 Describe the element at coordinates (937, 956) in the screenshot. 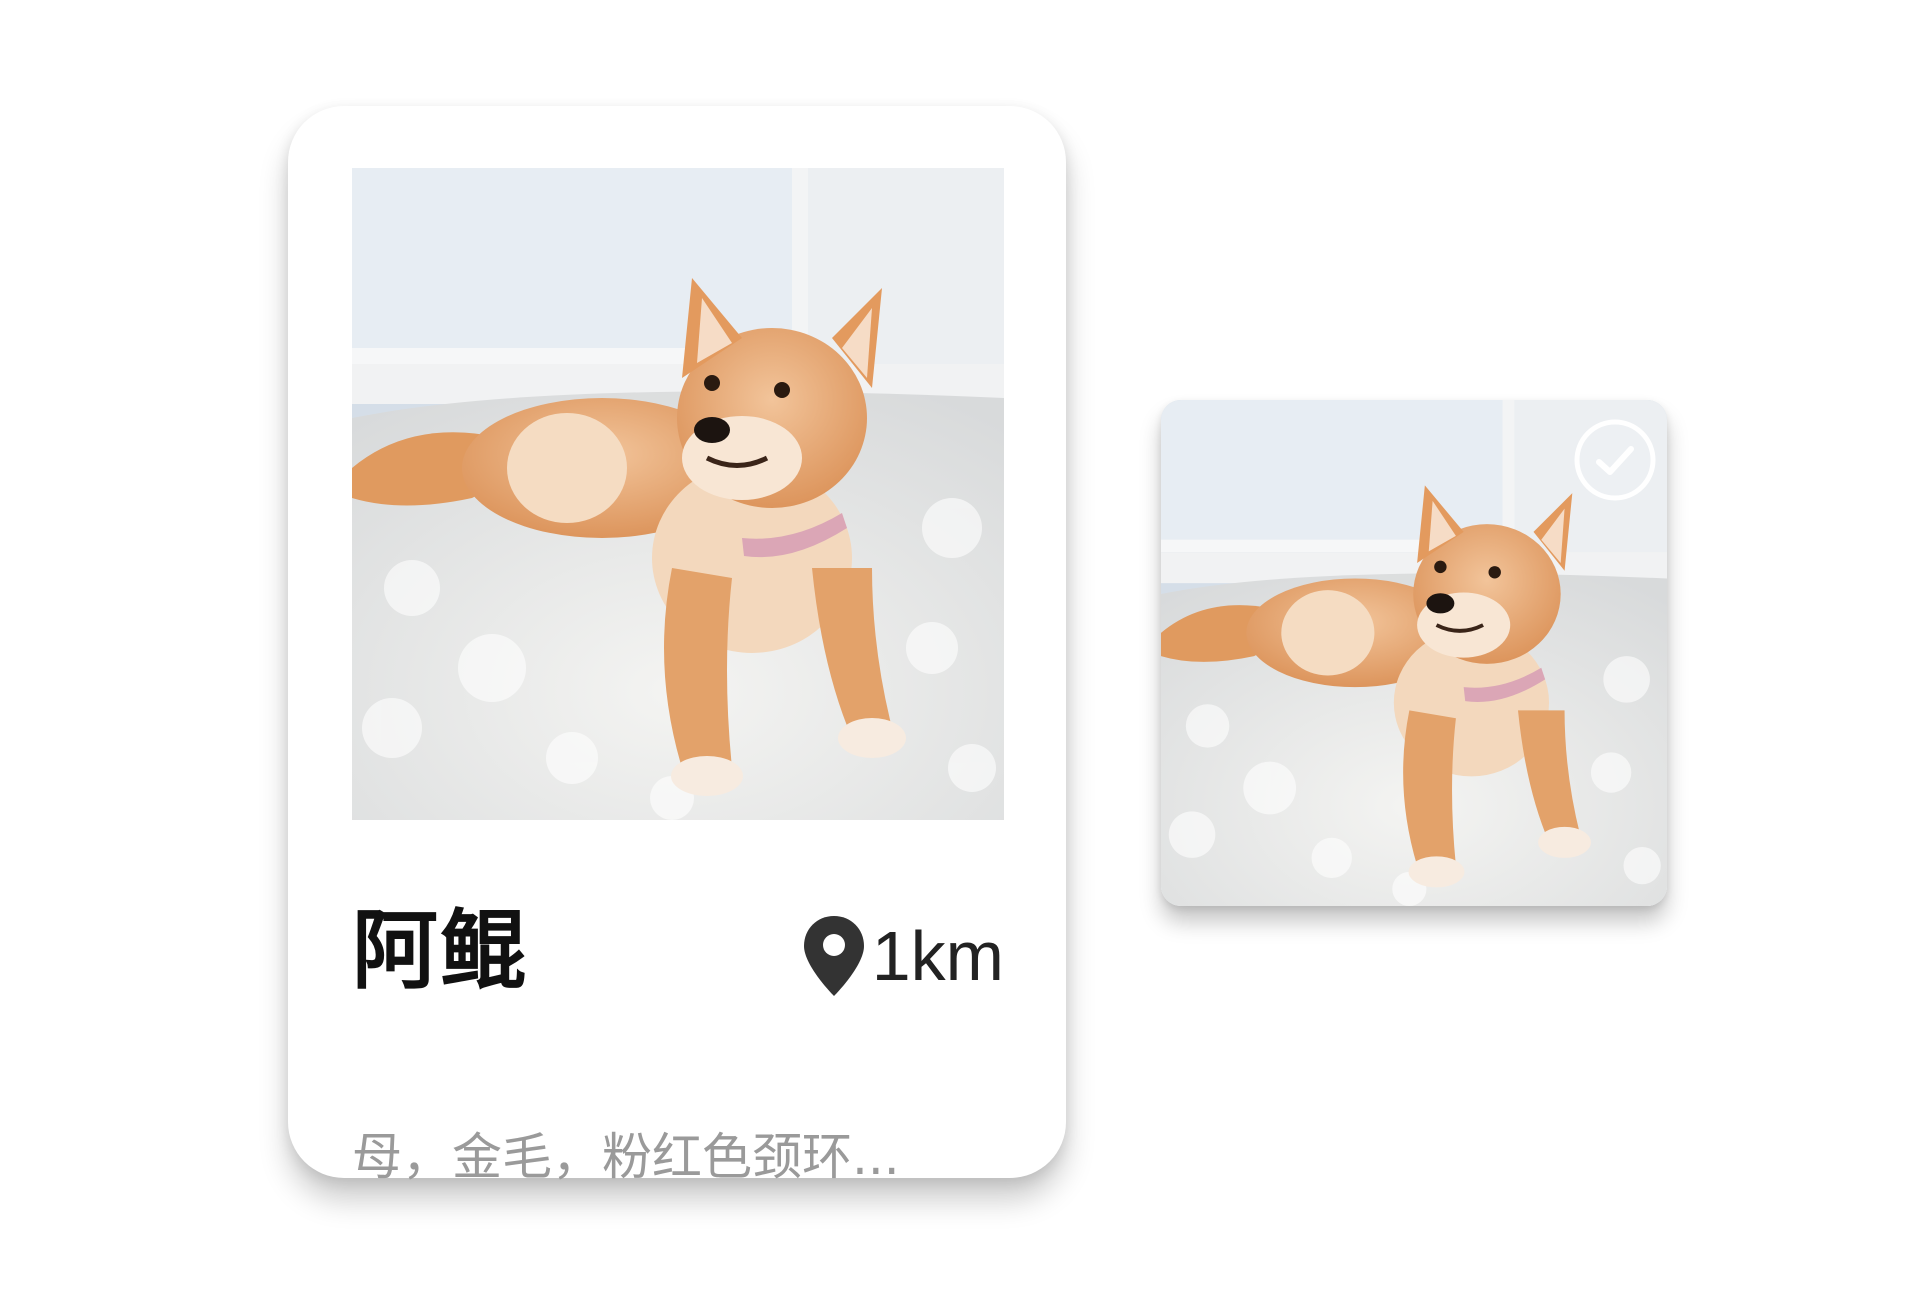

I see `distance-text: 1km` at that location.